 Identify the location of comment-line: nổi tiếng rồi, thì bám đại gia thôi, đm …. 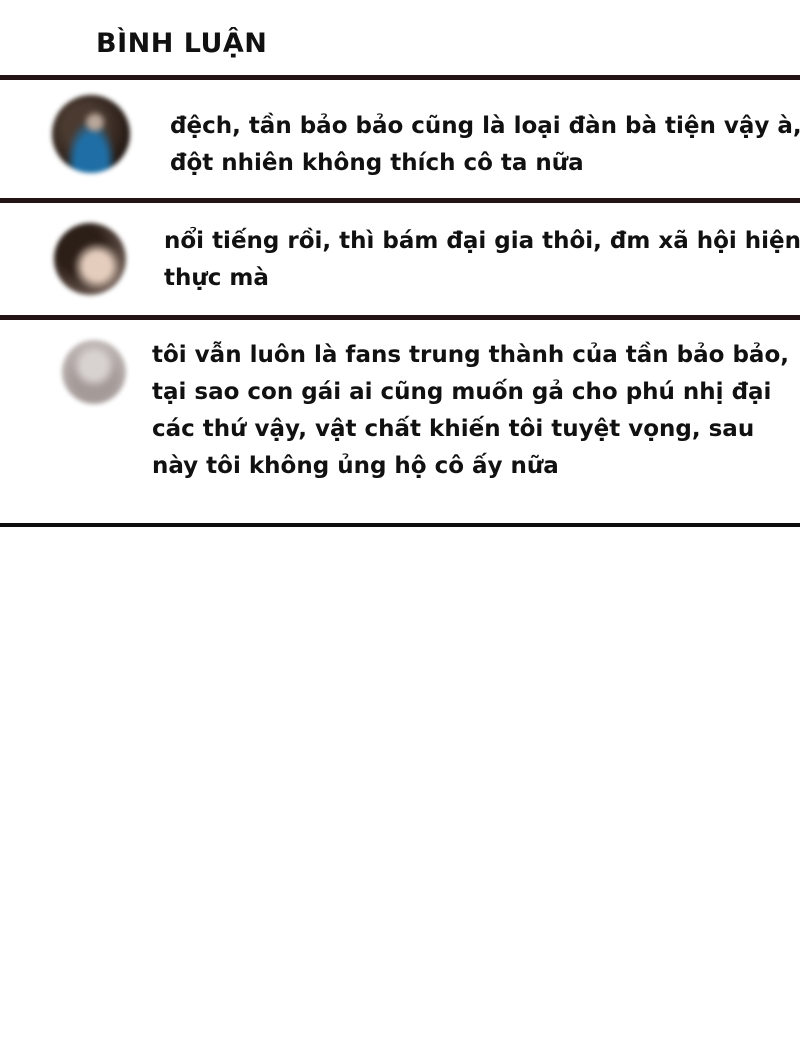
(482, 241).